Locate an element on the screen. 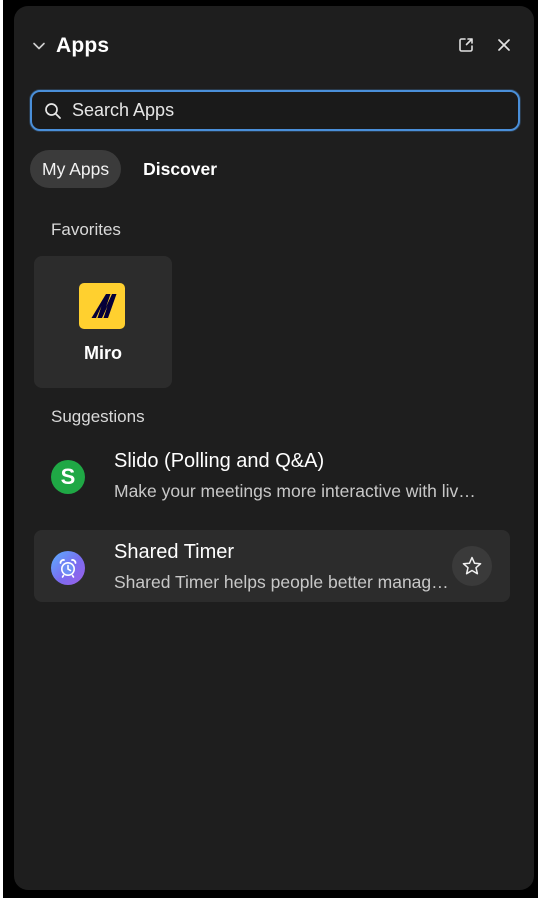  popout-button is located at coordinates (466, 45).